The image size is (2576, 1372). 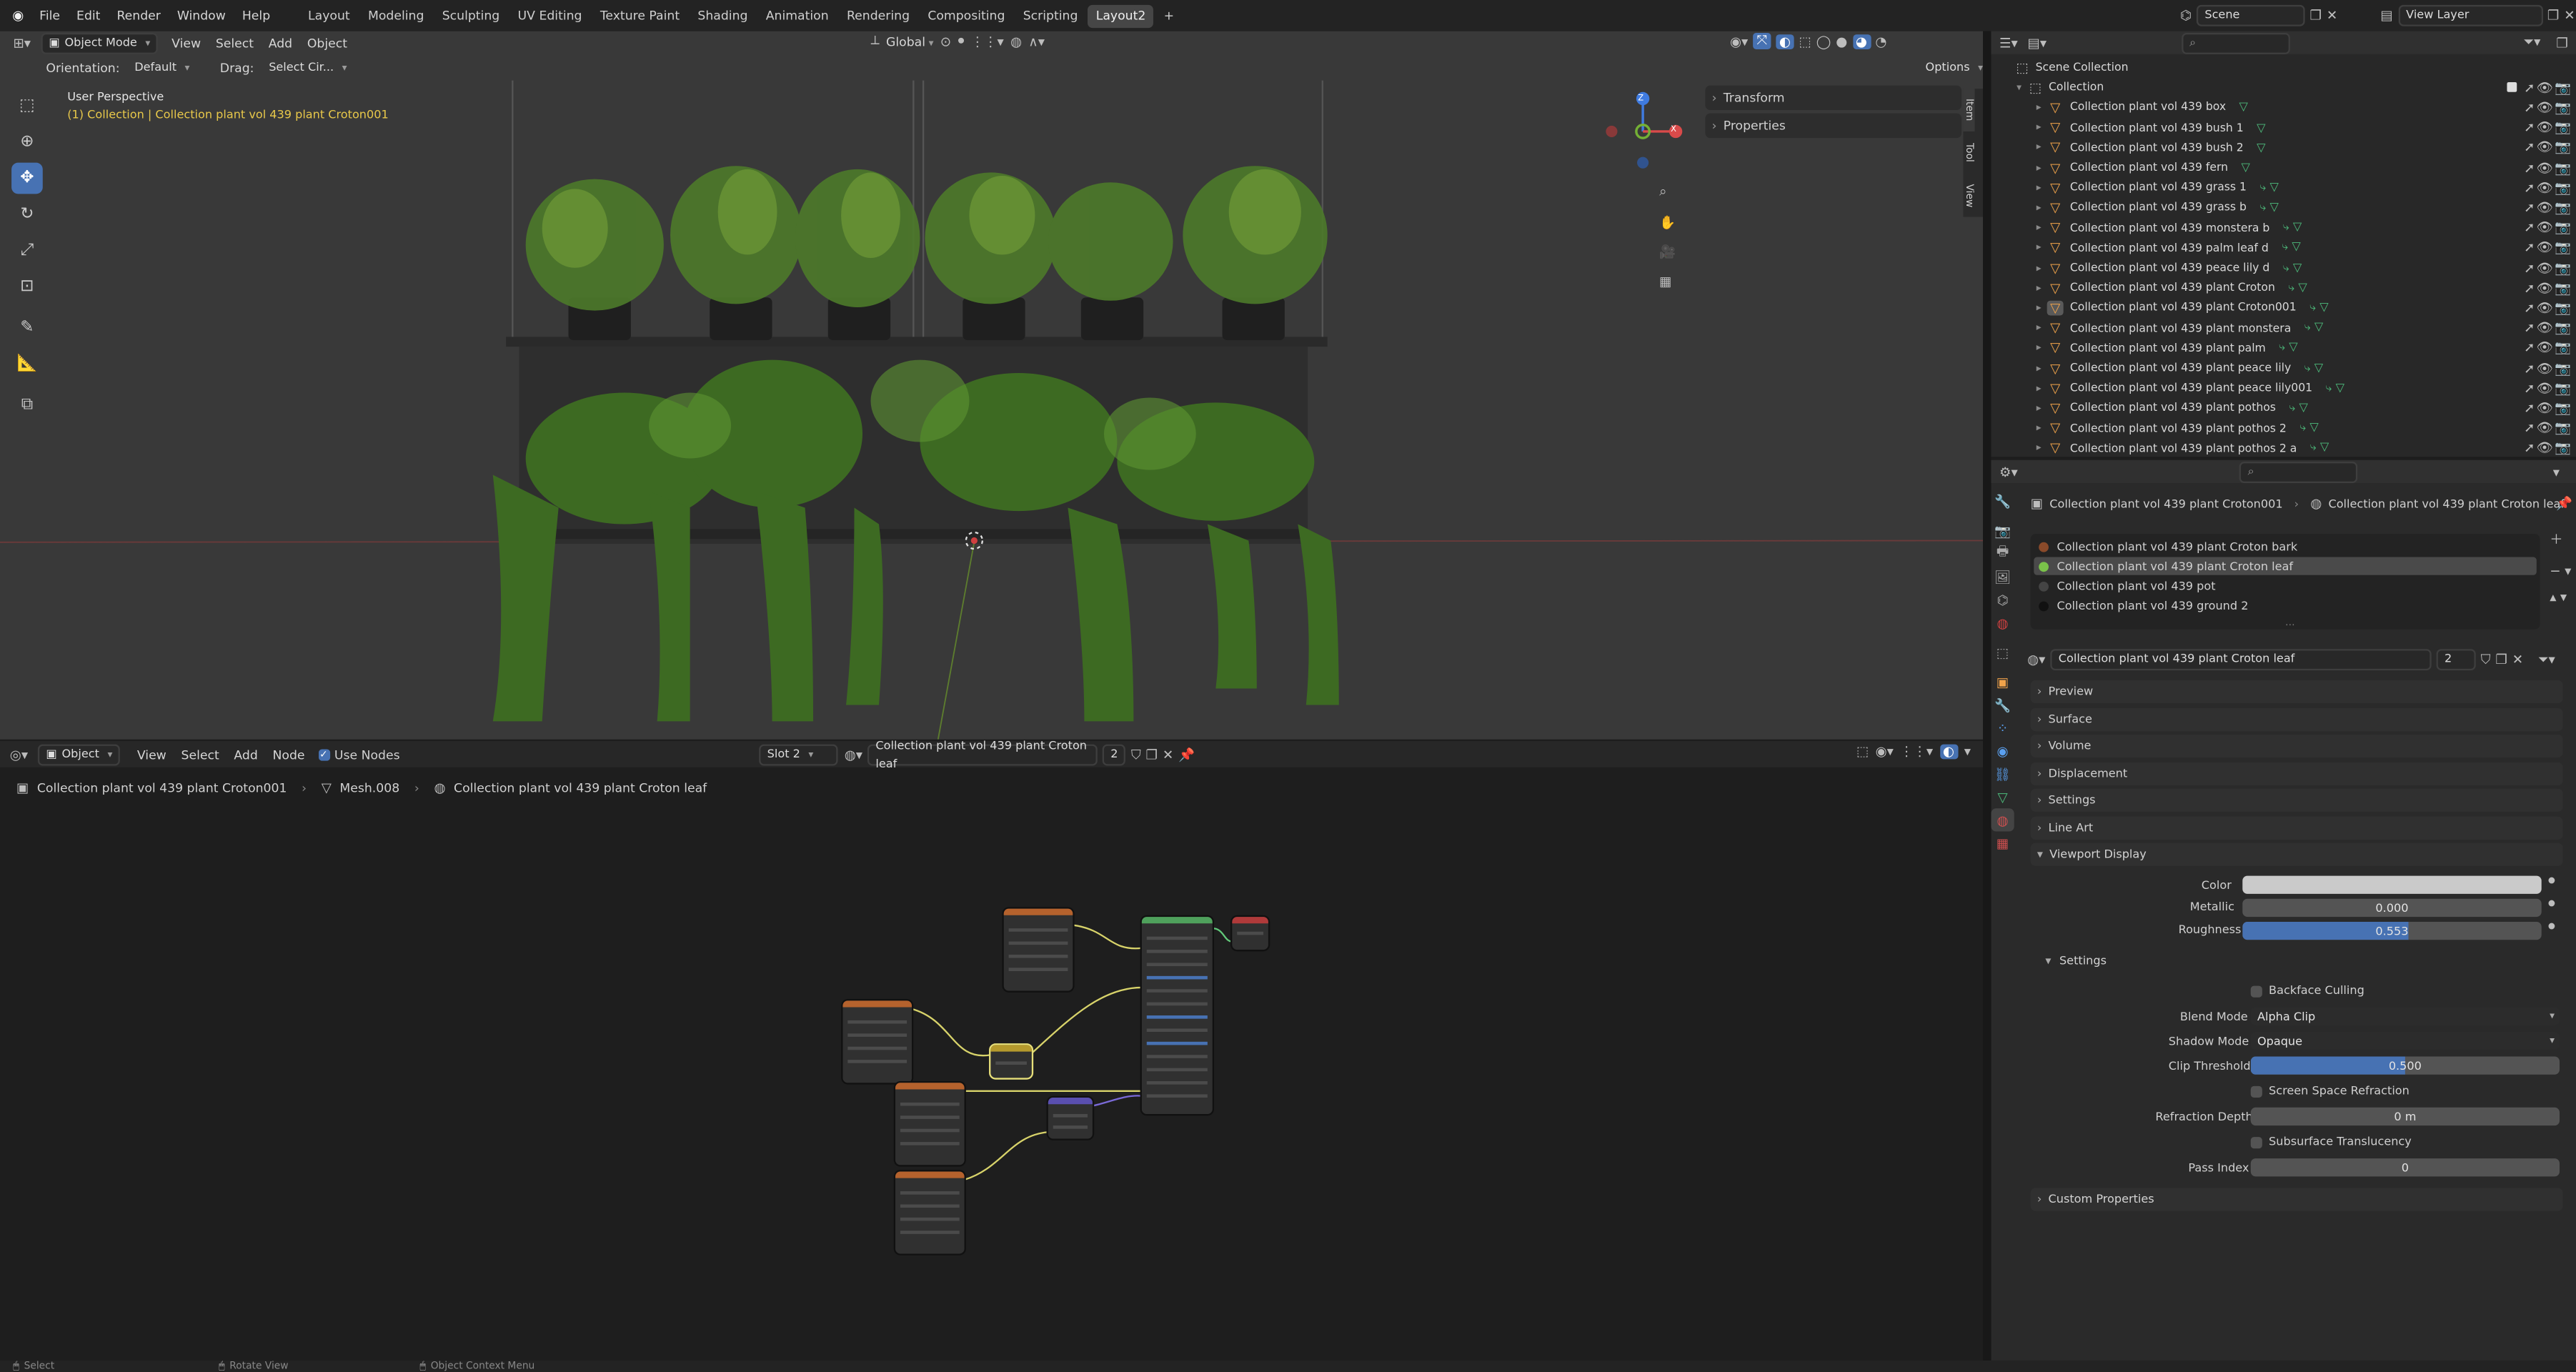 I want to click on remove-view-layer-icon: ✕, so click(x=2569, y=15).